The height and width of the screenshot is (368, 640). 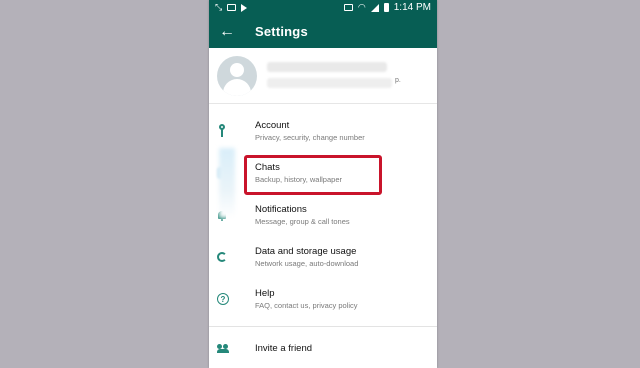 What do you see at coordinates (327, 66) in the screenshot?
I see `profile-name-blurred` at bounding box center [327, 66].